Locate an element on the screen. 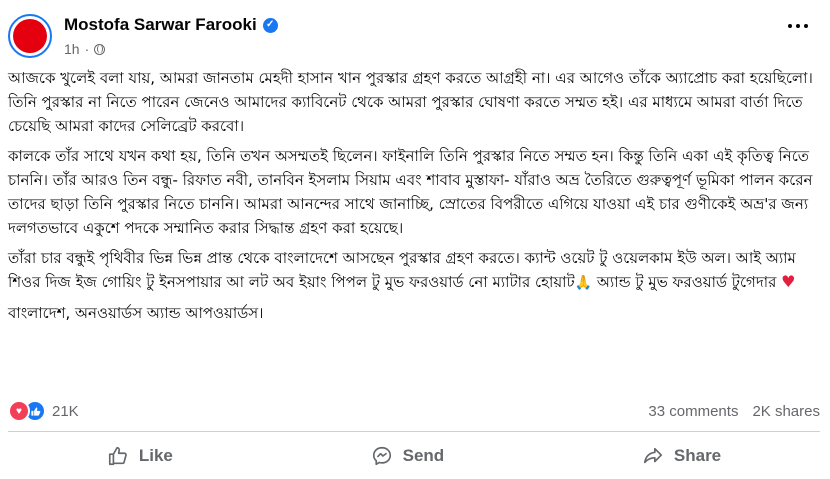 Image resolution: width=830 pixels, height=479 pixels. action-bar: Like Send Share is located at coordinates (414, 456).